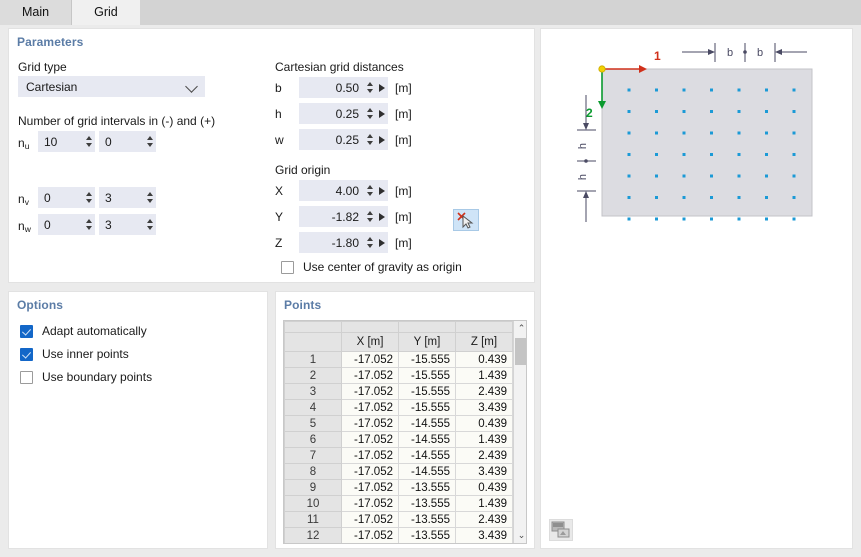  What do you see at coordinates (382, 87) in the screenshot?
I see `distance-b-more-icon` at bounding box center [382, 87].